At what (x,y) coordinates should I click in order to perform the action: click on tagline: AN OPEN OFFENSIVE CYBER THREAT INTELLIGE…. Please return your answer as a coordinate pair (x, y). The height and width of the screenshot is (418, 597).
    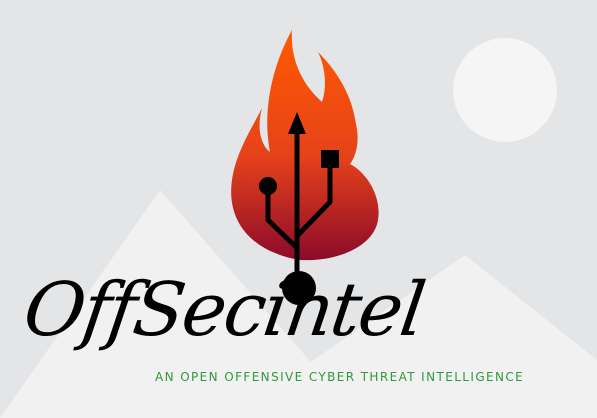
    Looking at the image, I should click on (340, 377).